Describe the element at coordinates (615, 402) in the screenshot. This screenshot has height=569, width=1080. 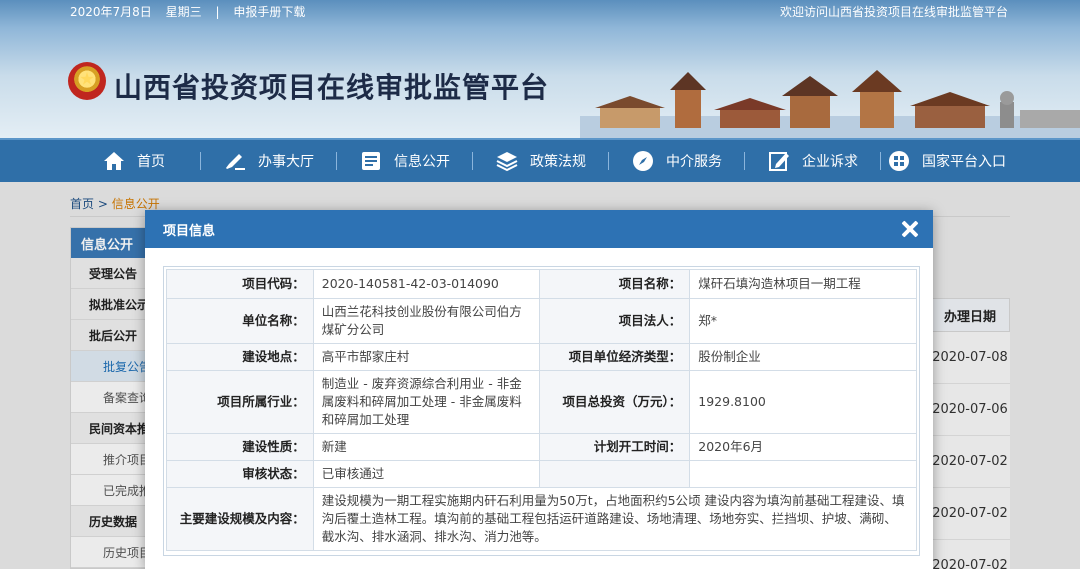
I see `label-total-investment: 项目总投资（万元）：` at that location.